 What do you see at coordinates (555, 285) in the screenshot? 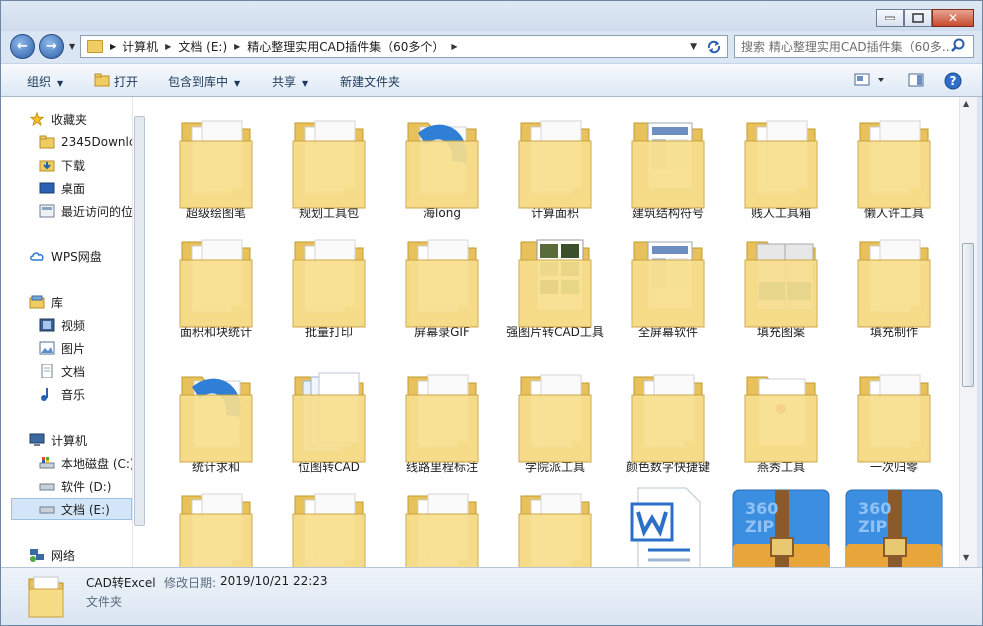
I see `file-item: 强图片转CAD工具` at bounding box center [555, 285].